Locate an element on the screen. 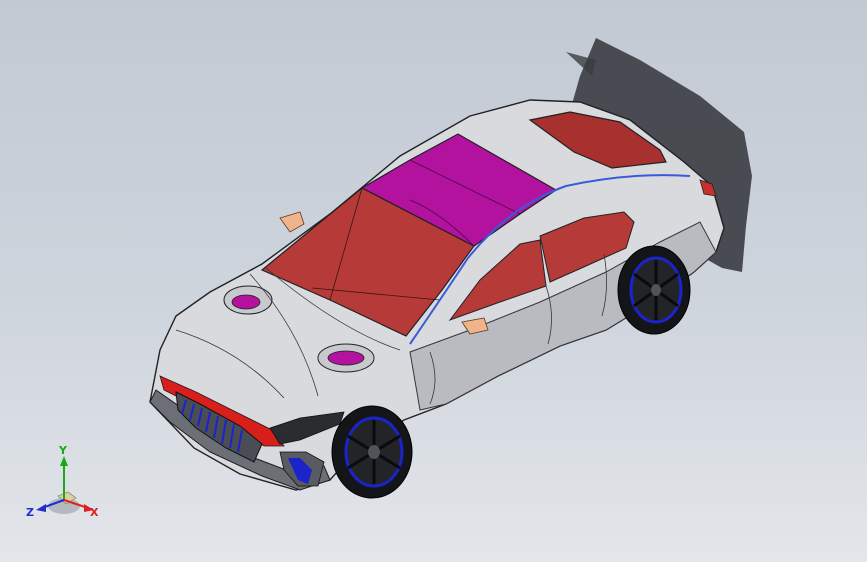  x-axis-label: X is located at coordinates (94, 512).